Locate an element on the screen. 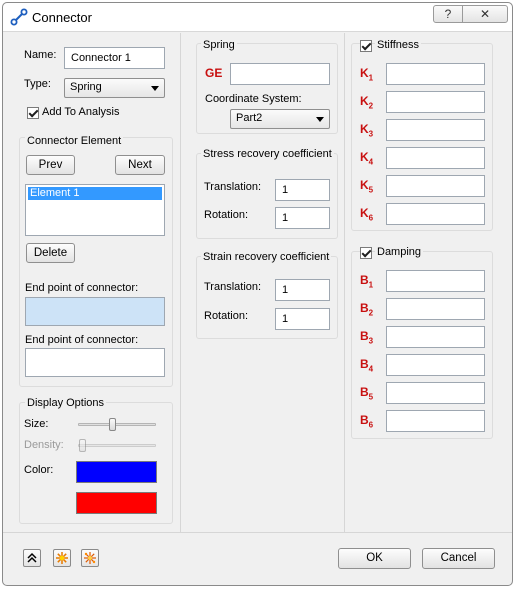 The image size is (517, 590). left-column-divider is located at coordinates (180, 282).